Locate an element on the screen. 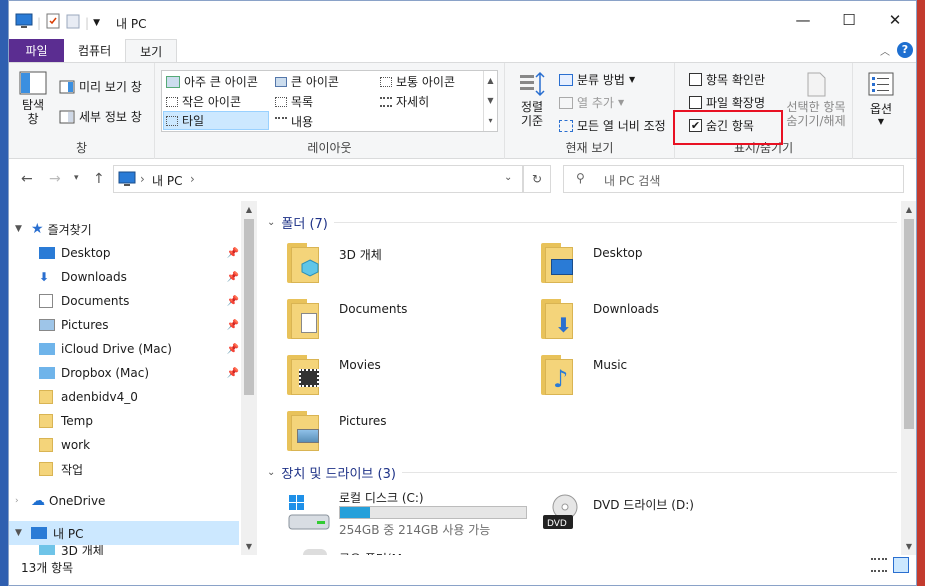  minimize-button: — is located at coordinates (803, 20).